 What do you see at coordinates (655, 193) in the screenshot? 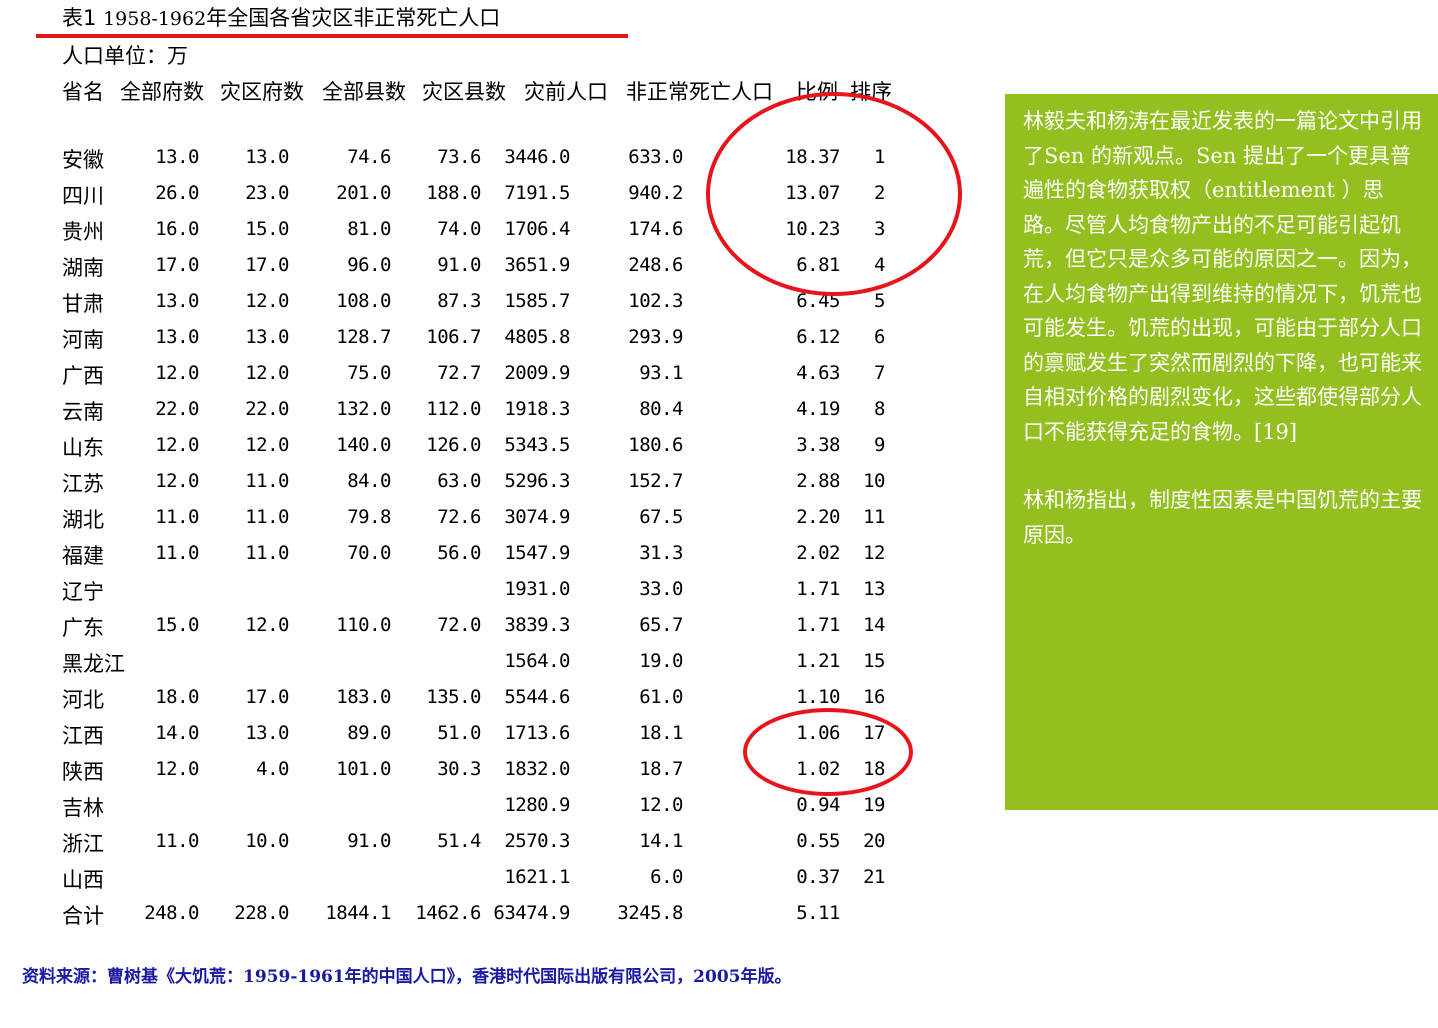
I see `table-cell-c6: 940.2` at bounding box center [655, 193].